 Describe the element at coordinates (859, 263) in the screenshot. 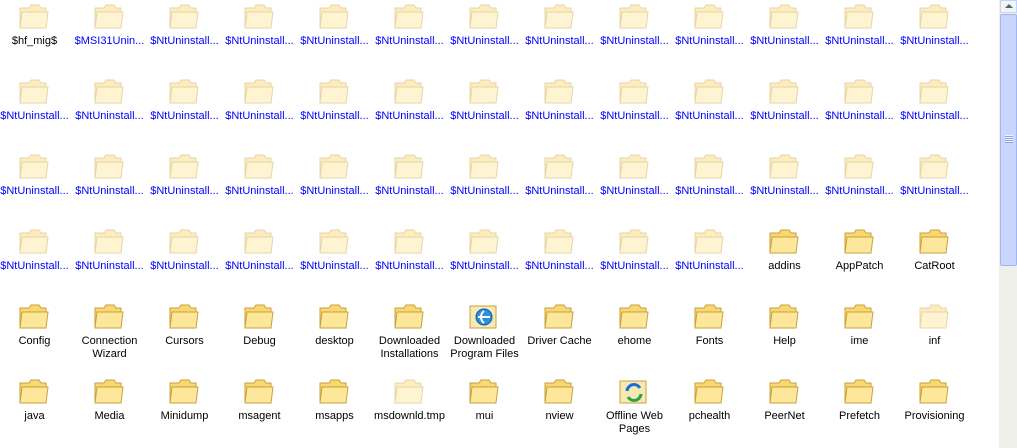

I see `folder-item: AppPatch` at that location.